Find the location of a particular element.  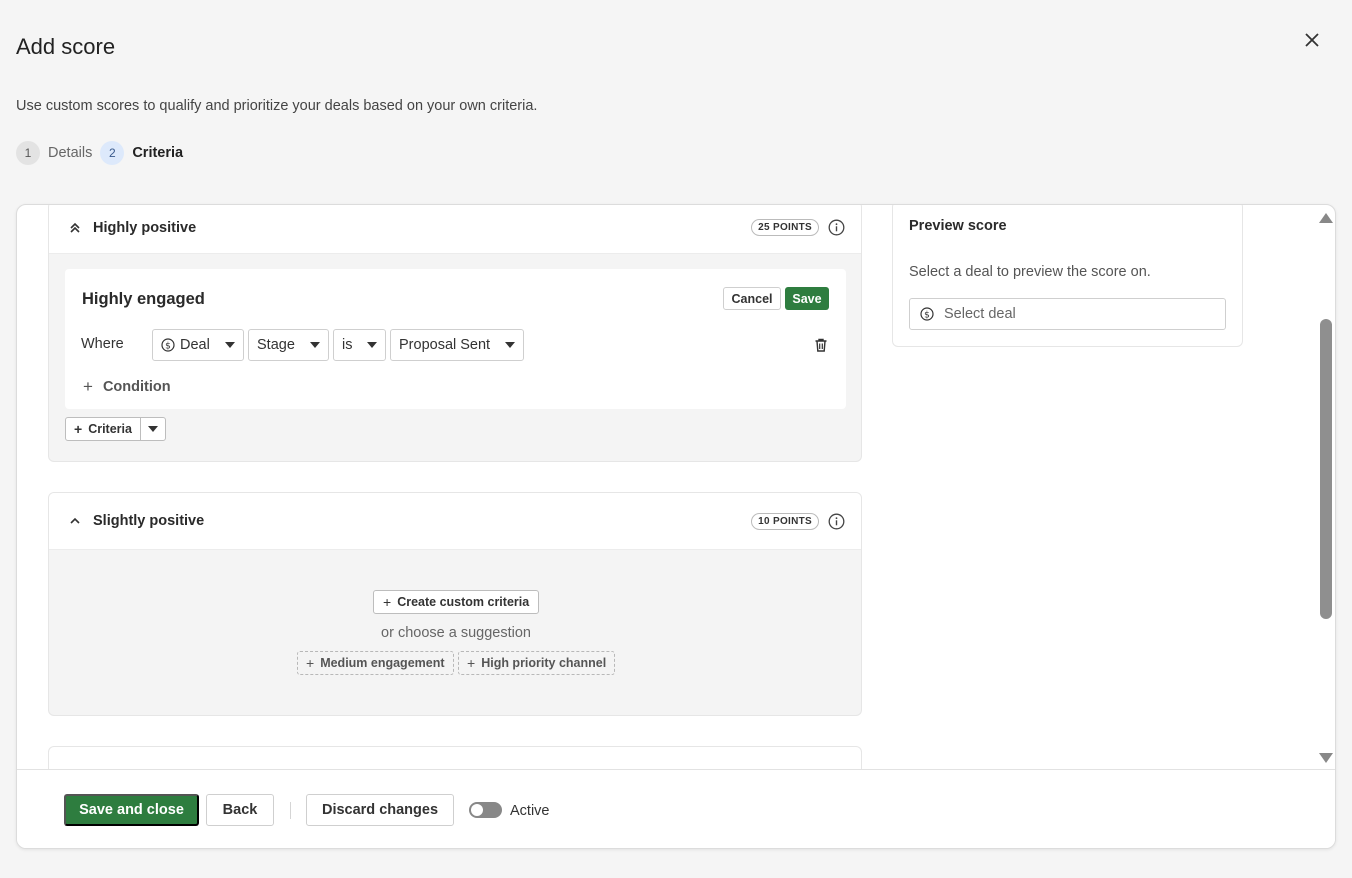

active-label: Active is located at coordinates (530, 811).